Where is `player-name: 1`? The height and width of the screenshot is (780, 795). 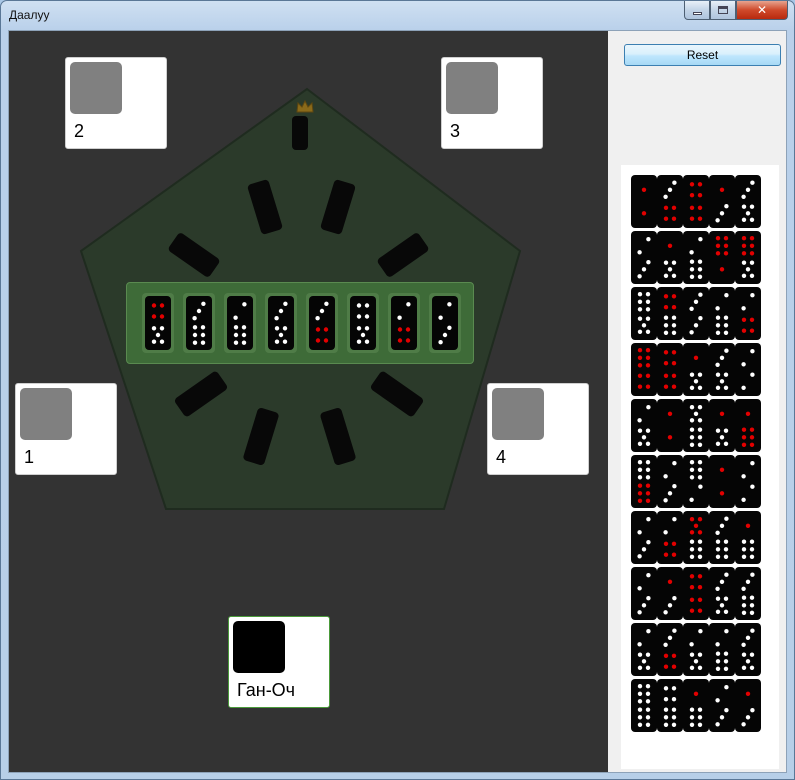
player-name: 1 is located at coordinates (29, 457).